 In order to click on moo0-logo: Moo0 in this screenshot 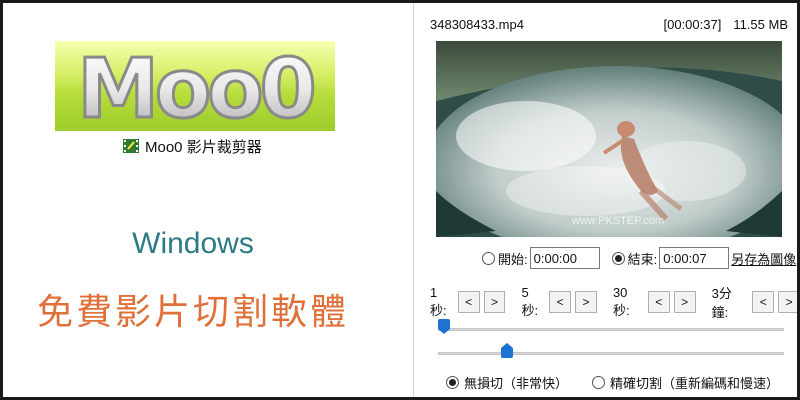, I will do `click(195, 86)`.